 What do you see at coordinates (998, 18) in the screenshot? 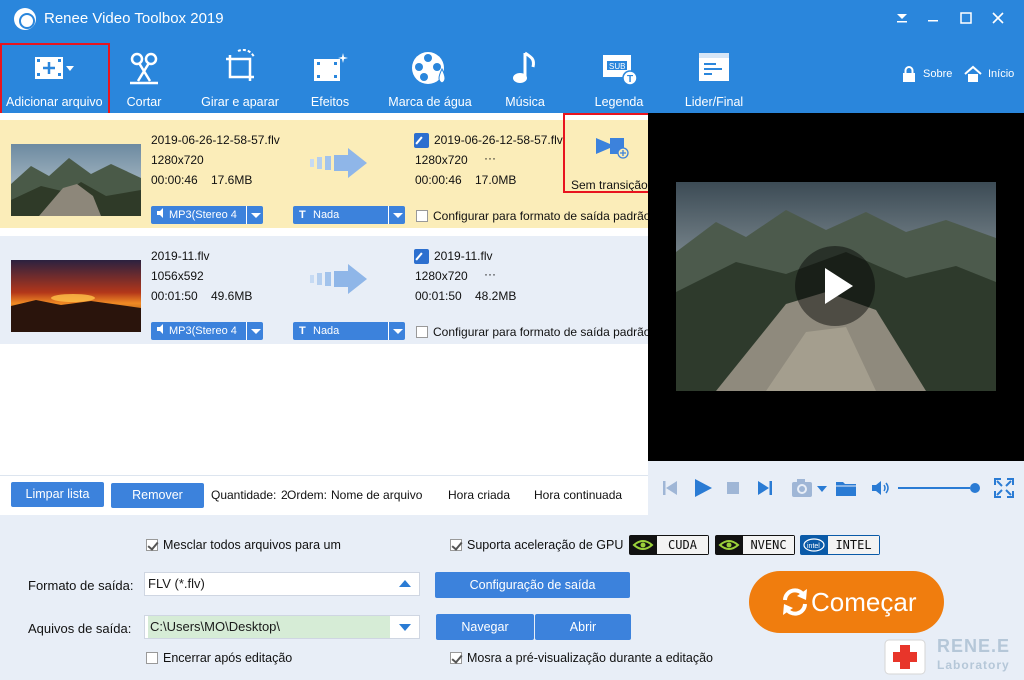
I see `close-icon` at bounding box center [998, 18].